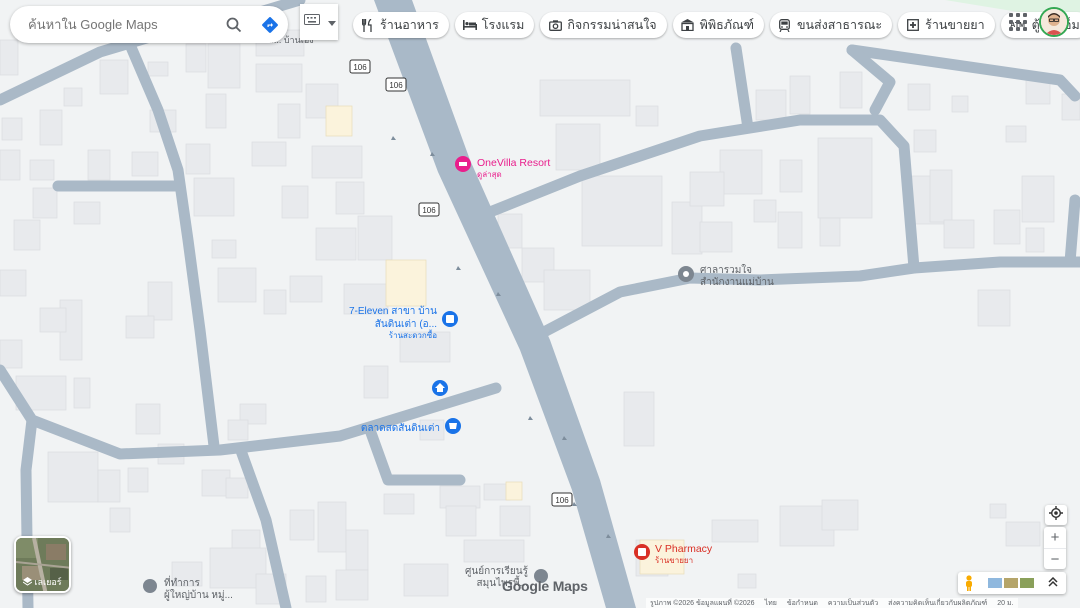 The width and height of the screenshot is (1080, 608). Describe the element at coordinates (853, 603) in the screenshot. I see `footer-privacy: ความเป็นส่วนตัว` at that location.